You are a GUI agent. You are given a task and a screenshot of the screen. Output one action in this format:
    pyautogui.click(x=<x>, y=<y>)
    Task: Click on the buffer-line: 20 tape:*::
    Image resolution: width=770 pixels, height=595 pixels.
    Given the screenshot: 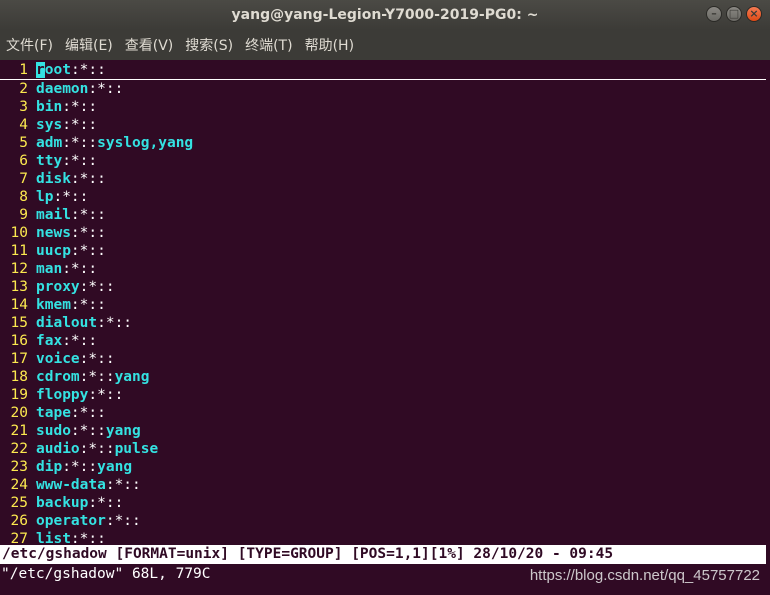 What is the action you would take?
    pyautogui.click(x=383, y=413)
    